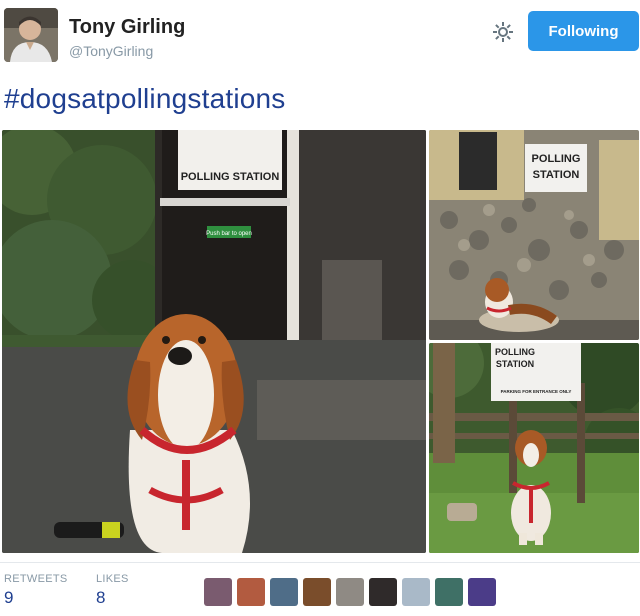 The image size is (640, 616). I want to click on stats-divider, so click(320, 562).